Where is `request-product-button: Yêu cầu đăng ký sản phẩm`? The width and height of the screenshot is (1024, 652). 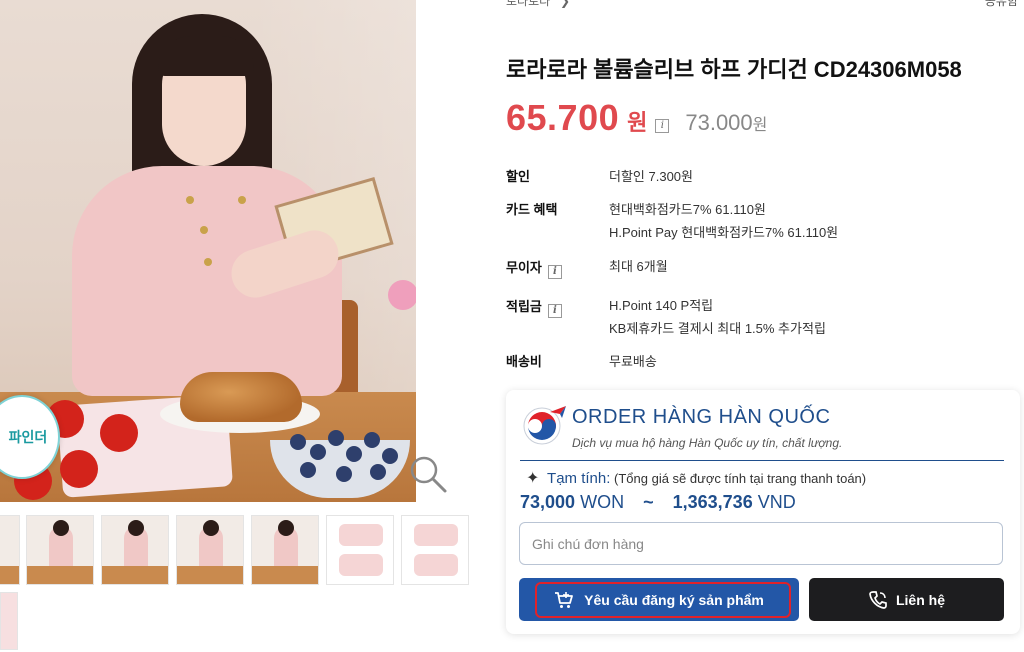
request-product-button: Yêu cầu đăng ký sản phẩm is located at coordinates (659, 599).